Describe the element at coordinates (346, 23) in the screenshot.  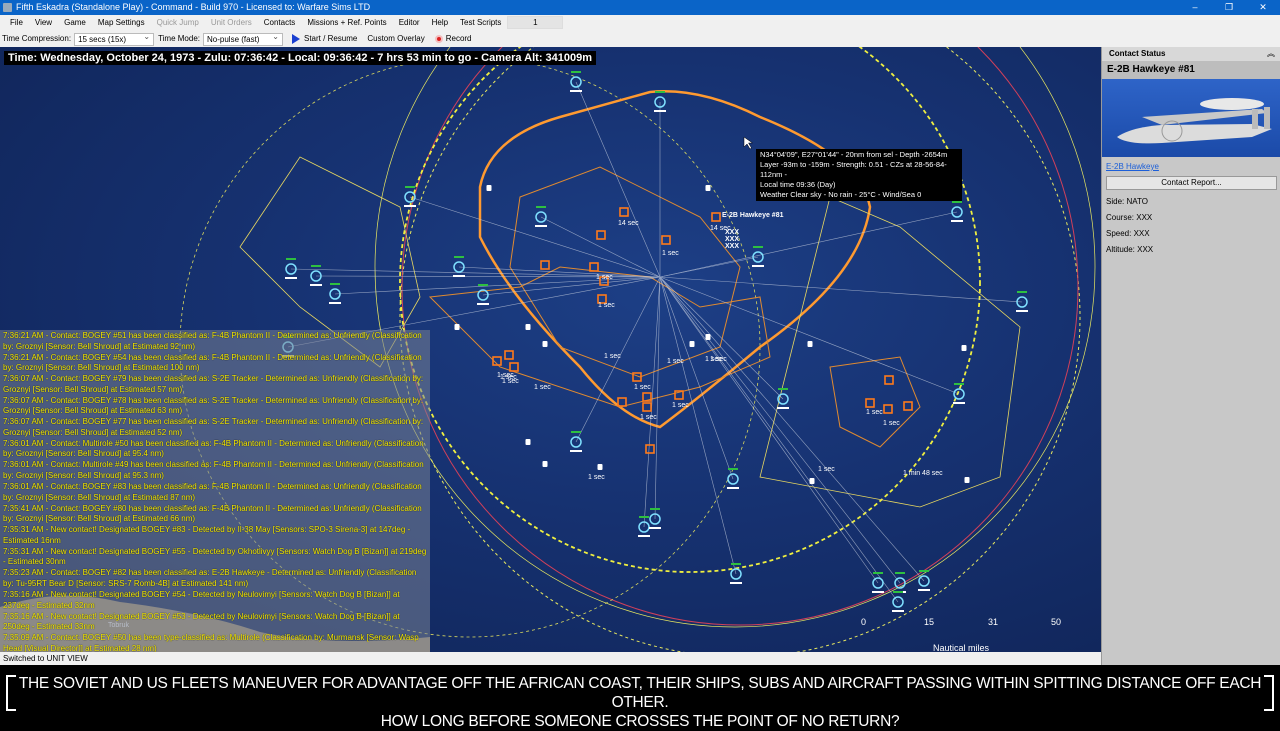
I see `menu-missions-ref-points: Missions + Ref. Points` at that location.